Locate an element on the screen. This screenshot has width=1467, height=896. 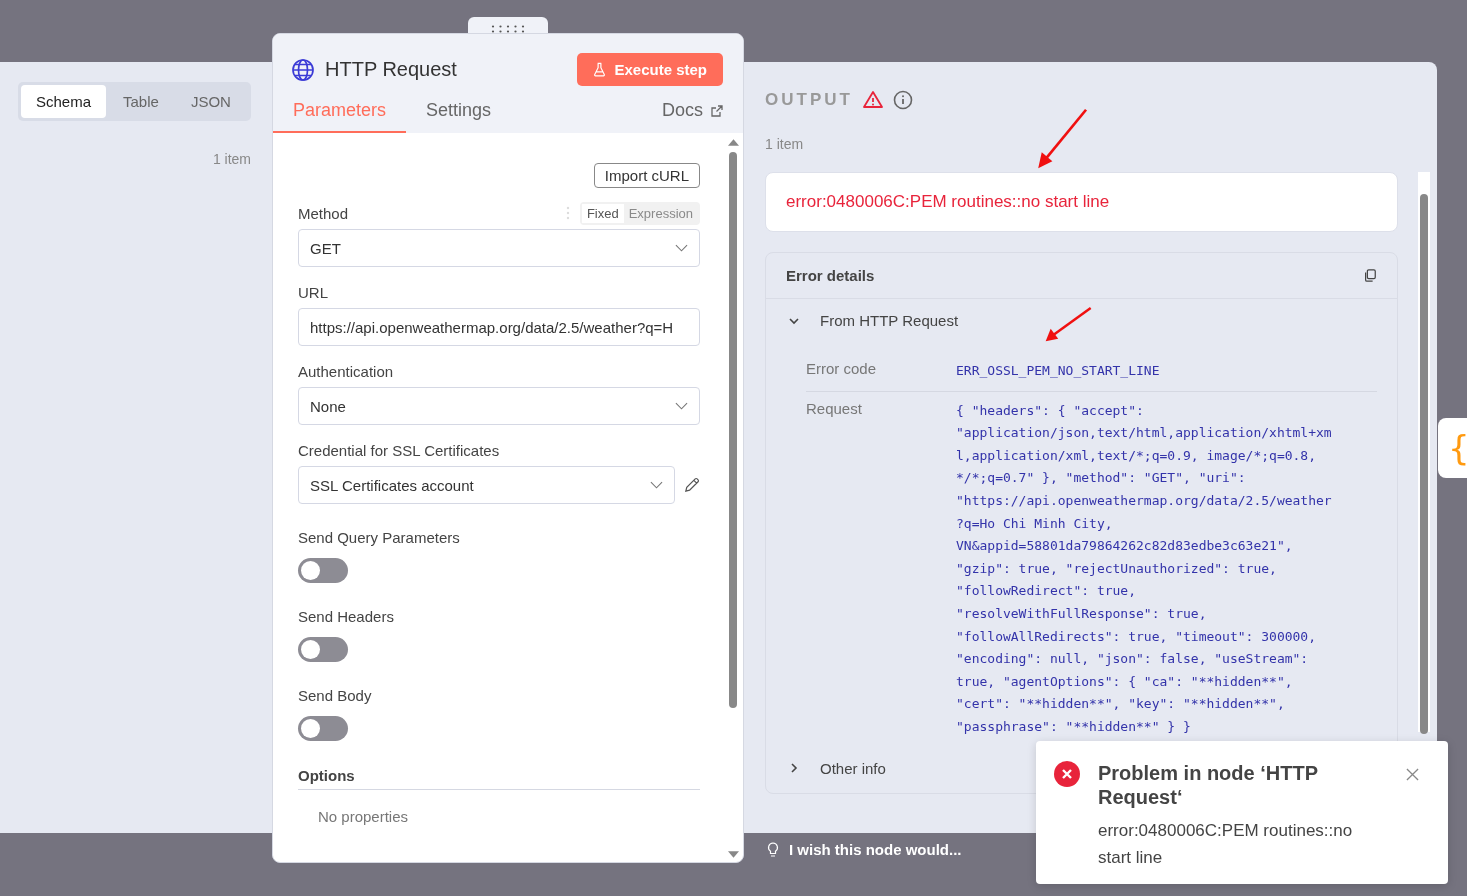
credential-select: SSL Certificates account is located at coordinates (487, 485).